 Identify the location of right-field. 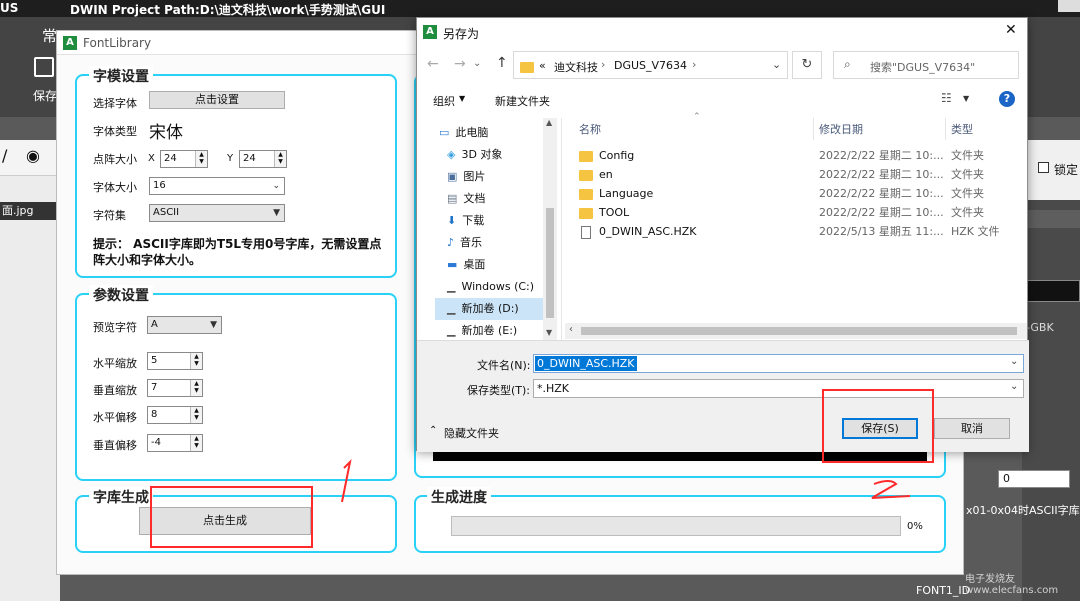
(1053, 219).